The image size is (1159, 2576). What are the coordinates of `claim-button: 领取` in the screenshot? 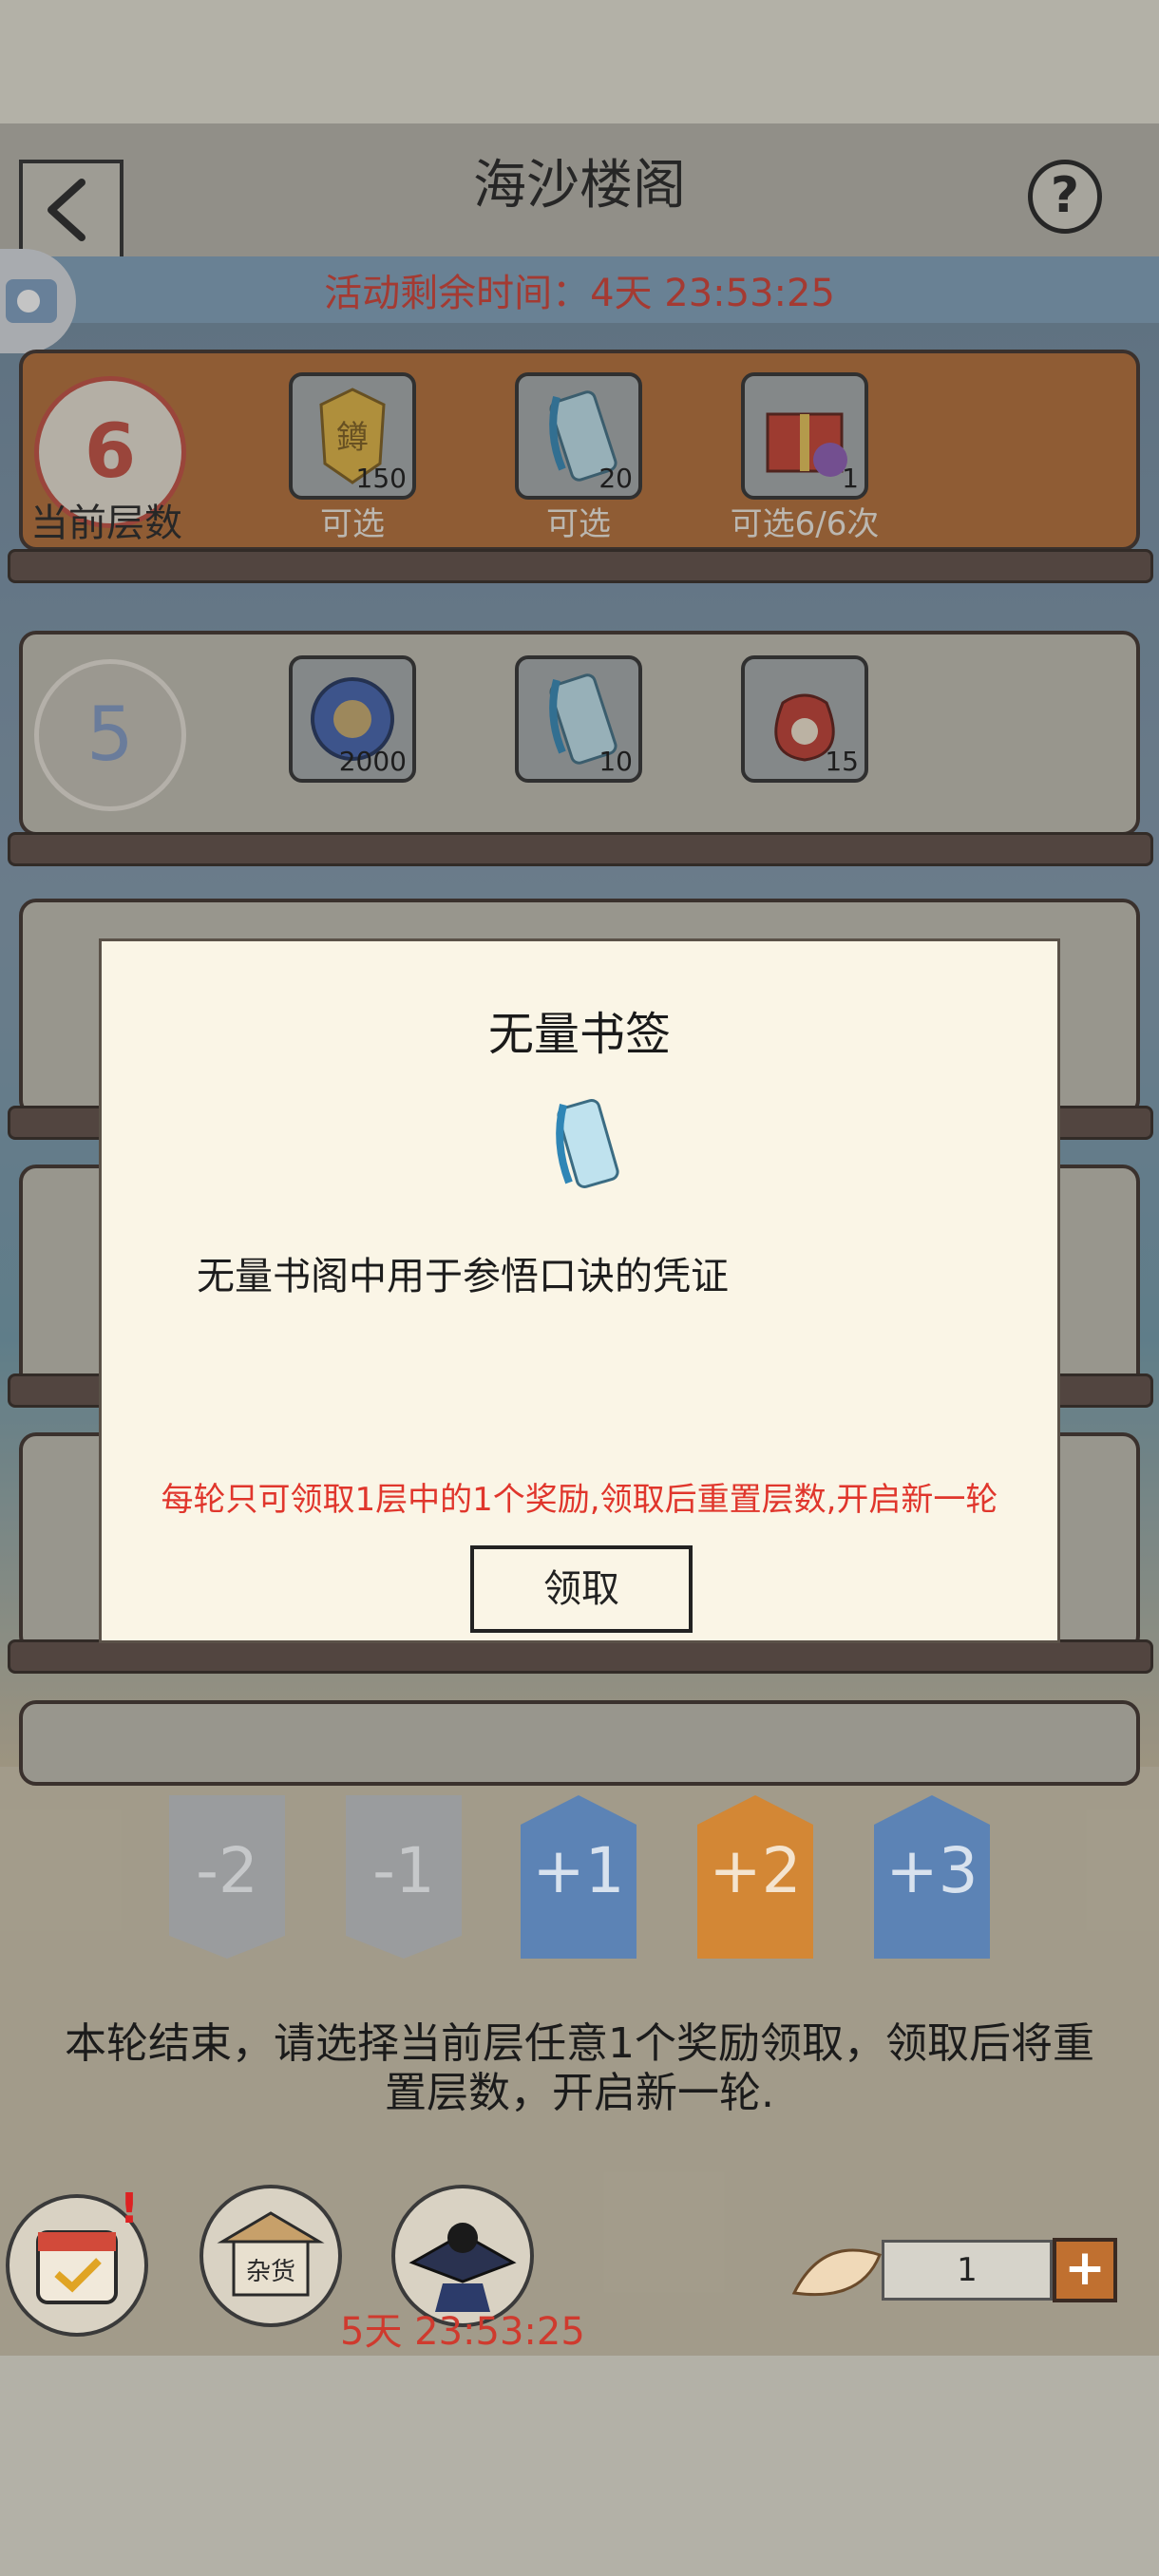 It's located at (581, 1589).